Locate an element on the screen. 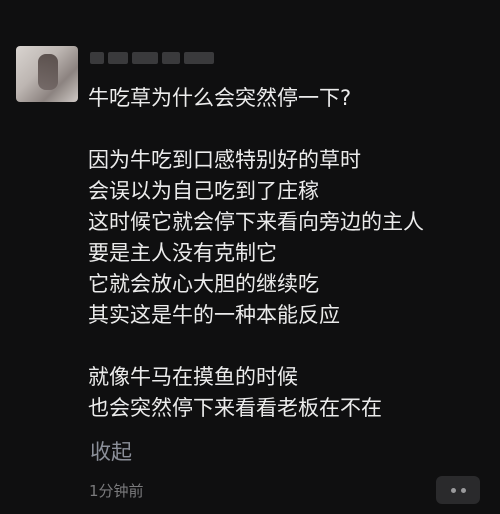  post-line: 要是主人没有克制它 is located at coordinates (182, 253).